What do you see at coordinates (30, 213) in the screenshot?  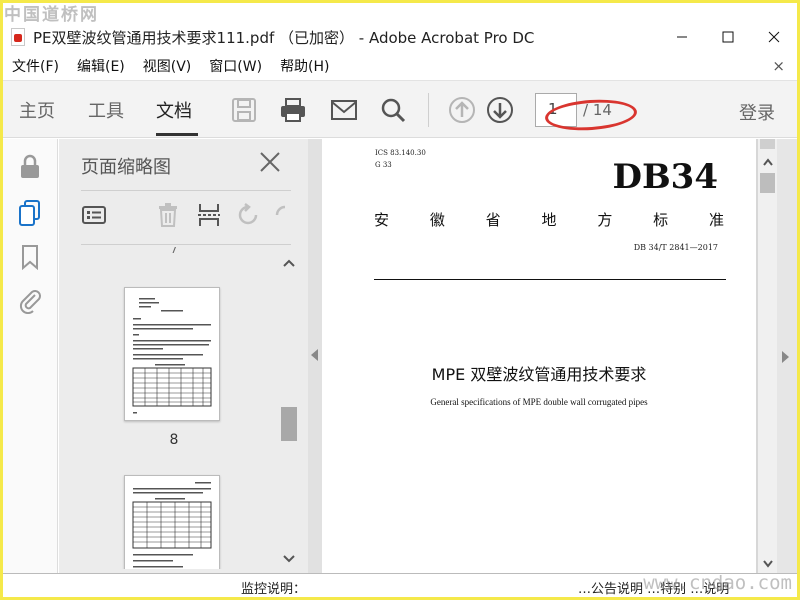 I see `page-thumbnails-icon` at bounding box center [30, 213].